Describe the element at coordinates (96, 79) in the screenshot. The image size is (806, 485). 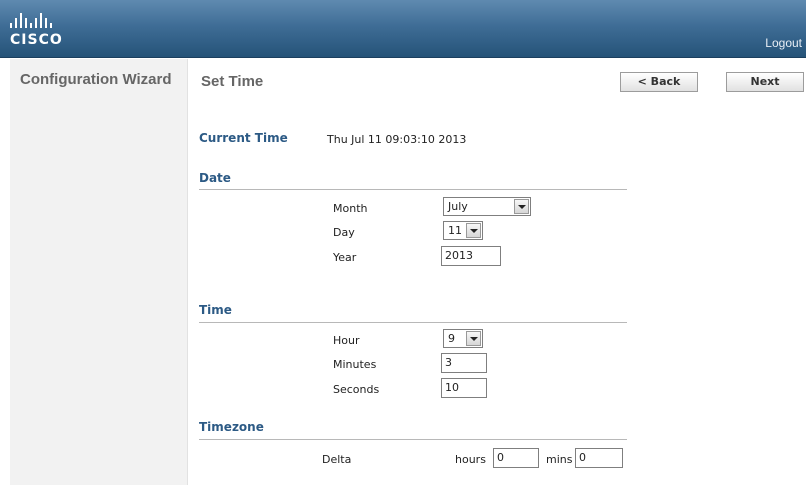
I see `sidebar-title: Configuration Wizard` at that location.